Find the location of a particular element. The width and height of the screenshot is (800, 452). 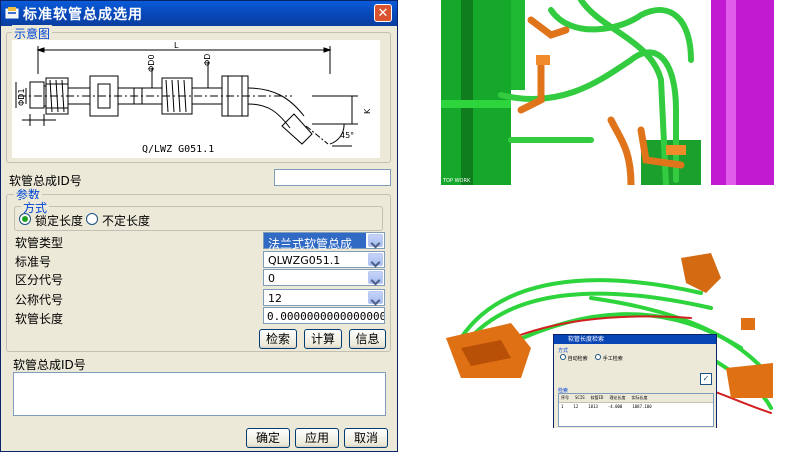

mini-opt1: 自动检索 is located at coordinates (578, 359).